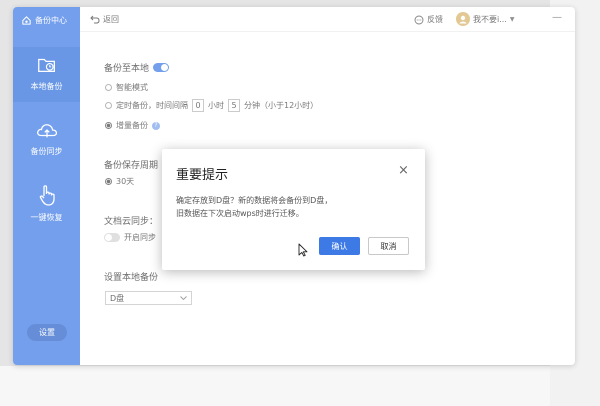  What do you see at coordinates (303, 250) in the screenshot?
I see `mouse-cursor-icon` at bounding box center [303, 250].